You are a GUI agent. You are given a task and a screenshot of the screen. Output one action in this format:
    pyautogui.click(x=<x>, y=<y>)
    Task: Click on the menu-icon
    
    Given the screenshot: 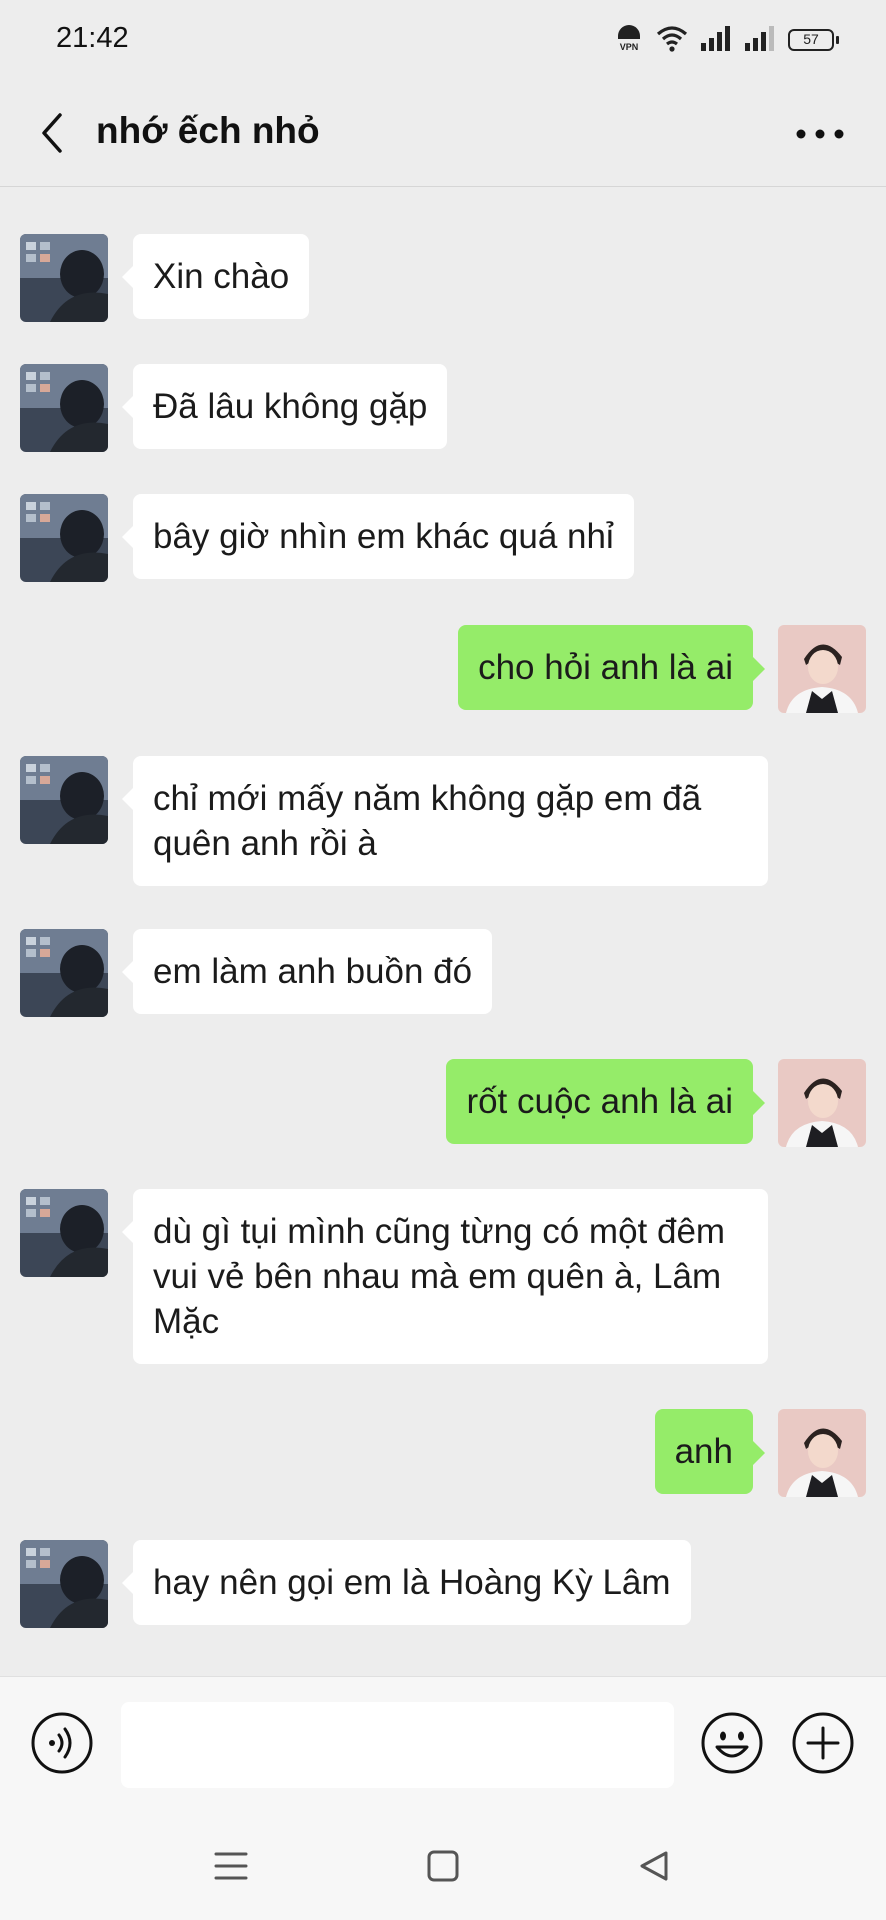 What is the action you would take?
    pyautogui.click(x=231, y=1866)
    